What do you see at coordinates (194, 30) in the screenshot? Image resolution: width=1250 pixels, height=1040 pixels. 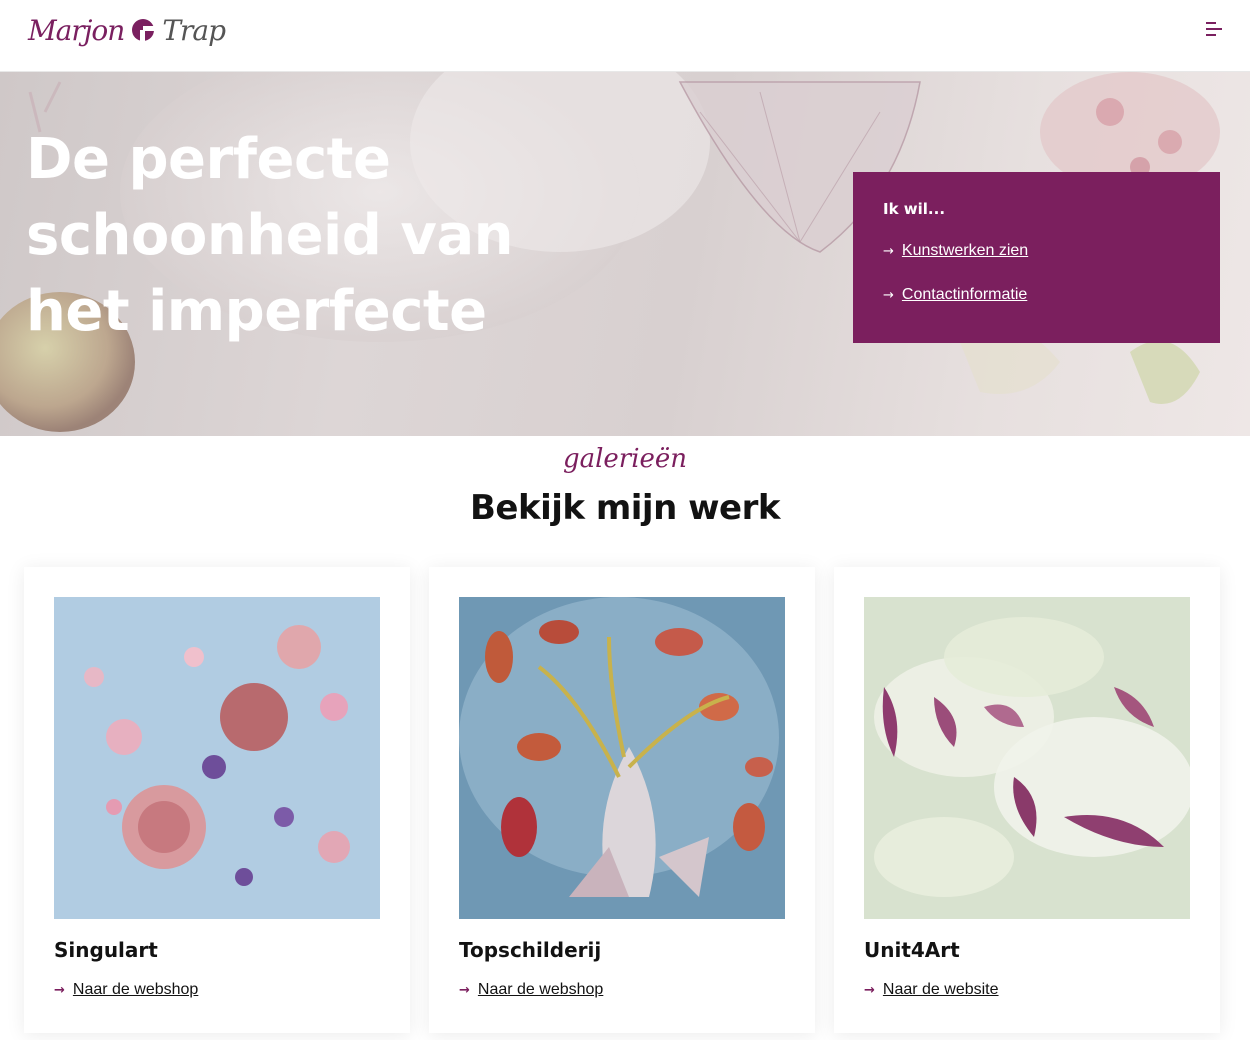 I see `logo-last-name: Trap` at bounding box center [194, 30].